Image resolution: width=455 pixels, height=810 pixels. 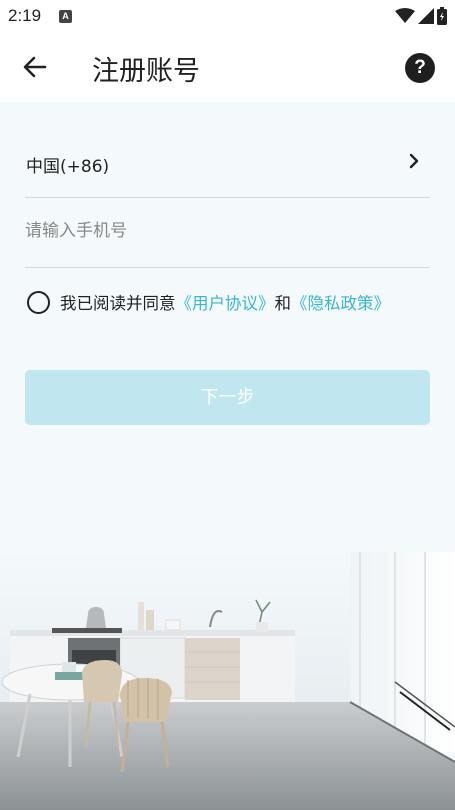 I want to click on country-code-label: 中国(+86), so click(x=68, y=167).